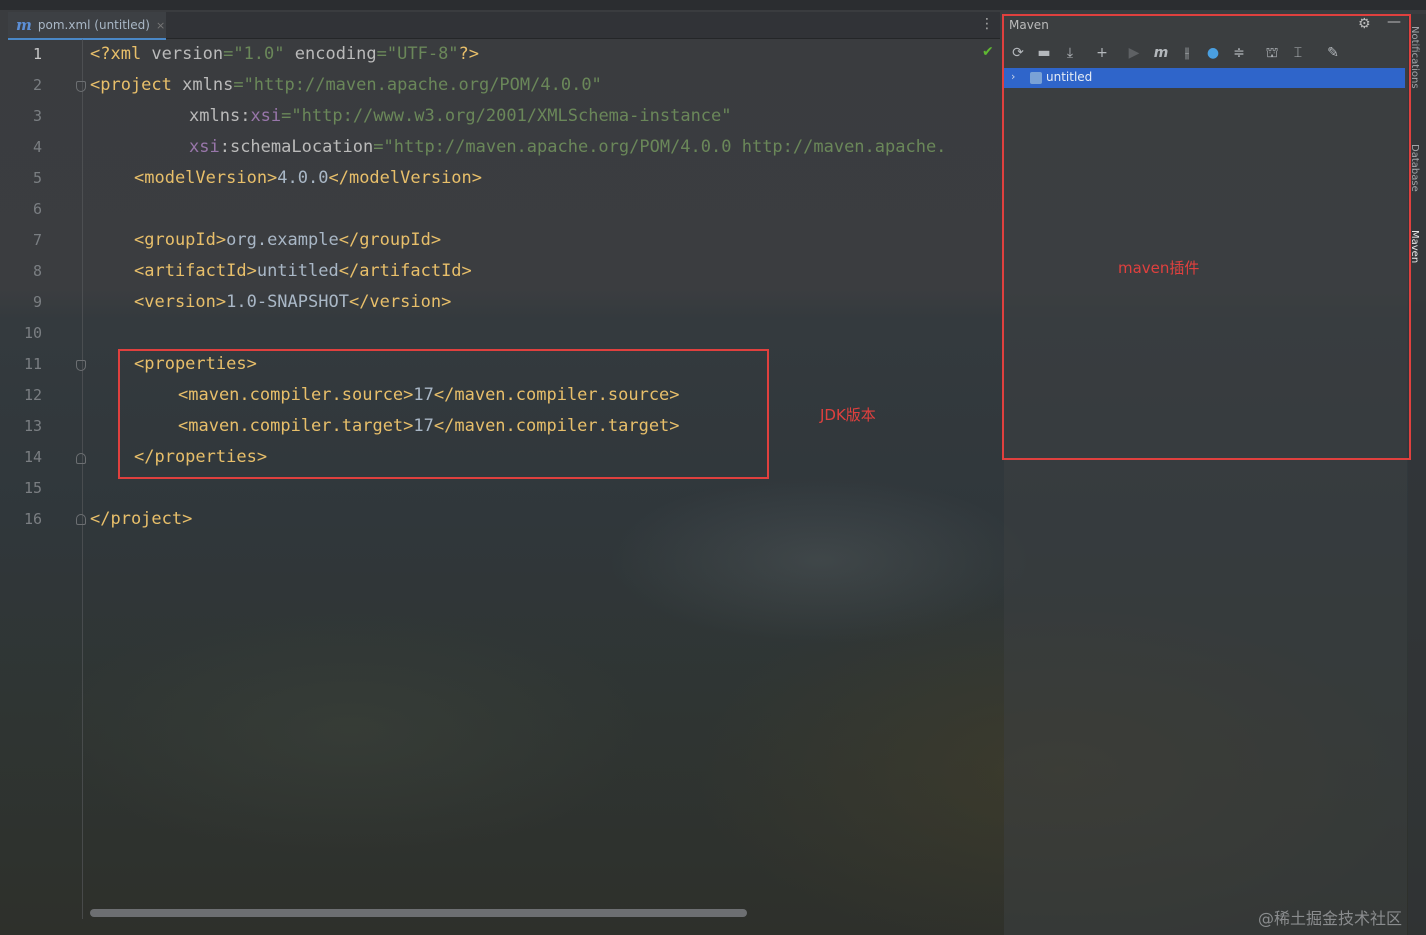 This screenshot has width=1426, height=935. I want to click on line-number: 9, so click(37, 302).